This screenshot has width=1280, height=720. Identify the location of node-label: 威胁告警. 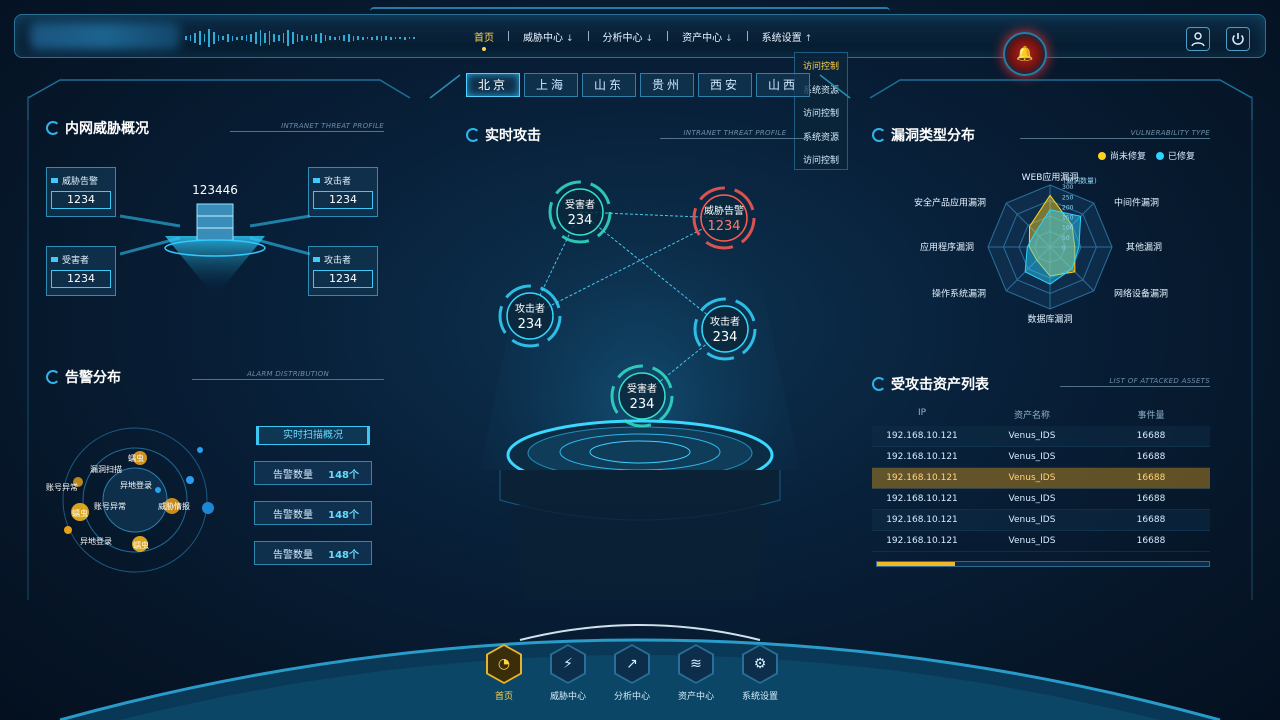
(724, 210).